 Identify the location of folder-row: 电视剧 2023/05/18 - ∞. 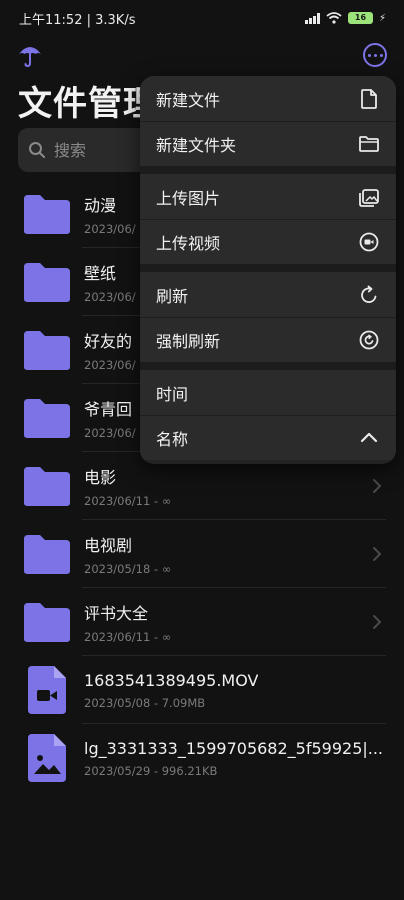
(202, 554).